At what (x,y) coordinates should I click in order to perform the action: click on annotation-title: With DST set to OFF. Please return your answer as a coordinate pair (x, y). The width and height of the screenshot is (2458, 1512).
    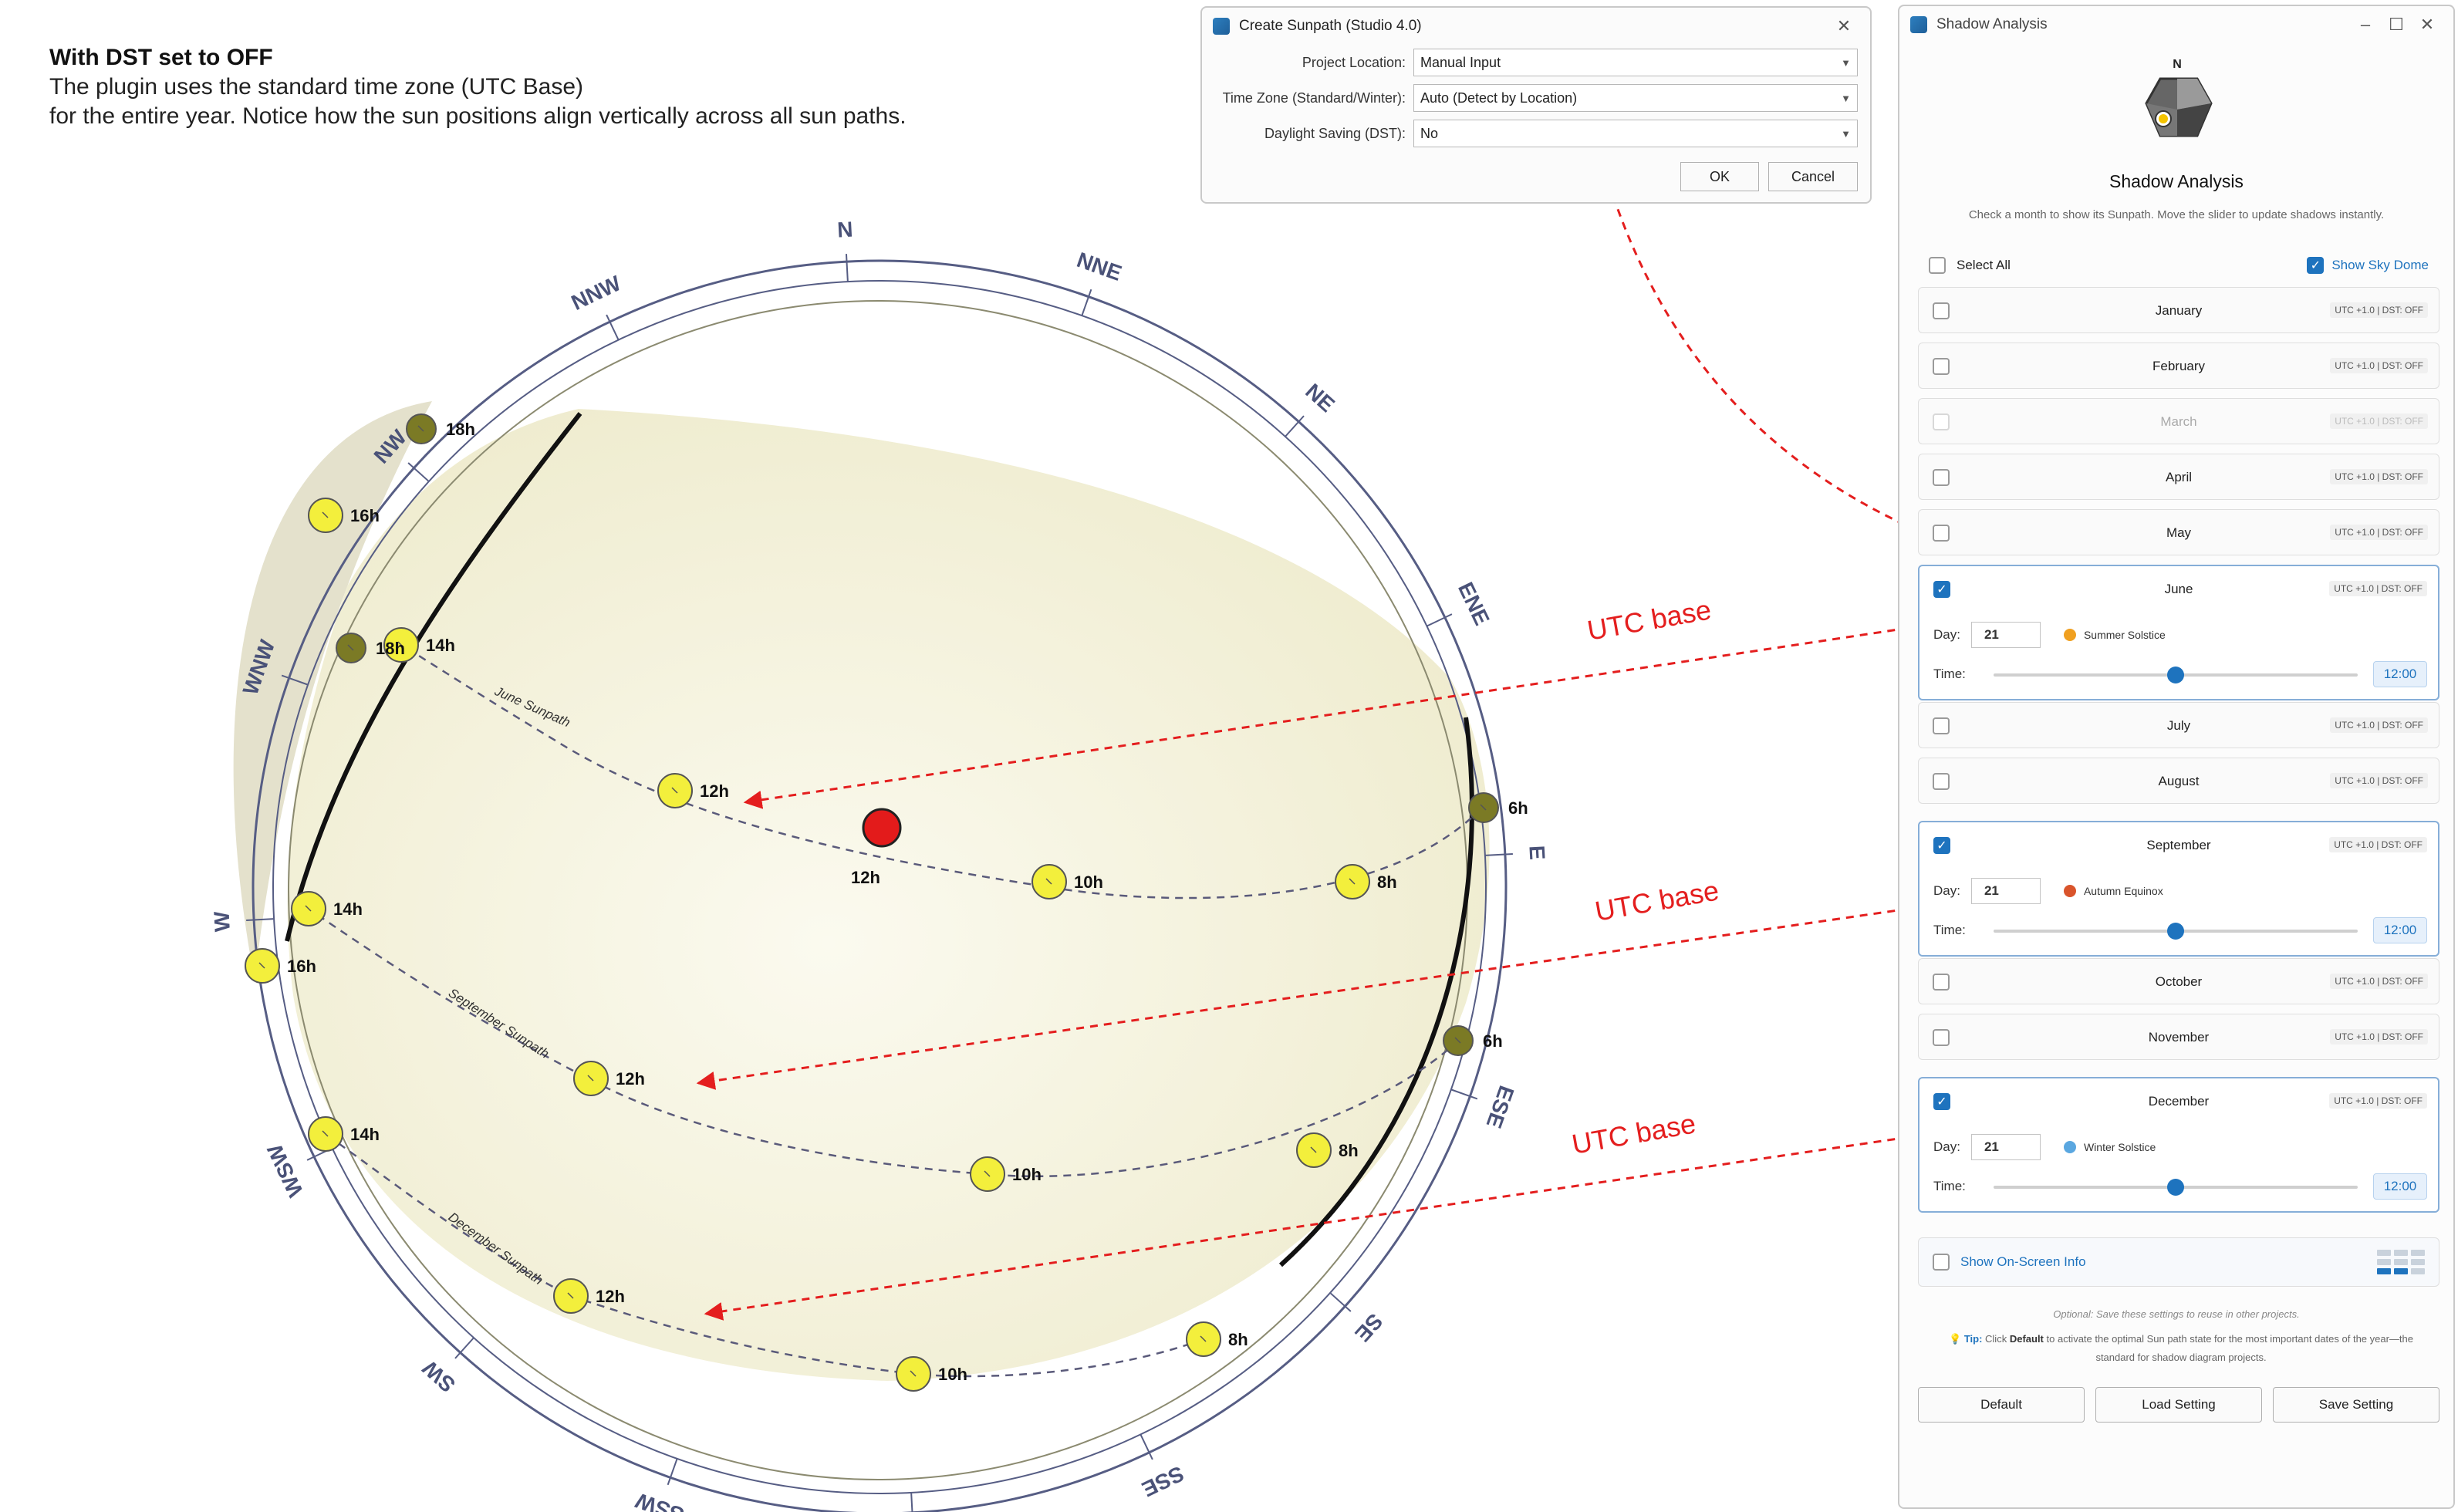
    Looking at the image, I should click on (161, 57).